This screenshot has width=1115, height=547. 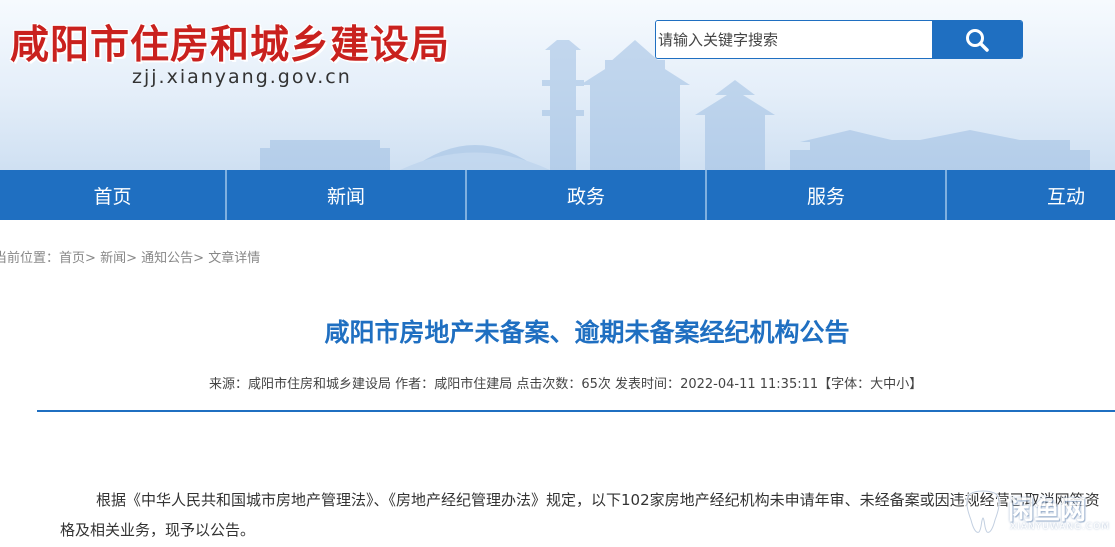 What do you see at coordinates (113, 258) in the screenshot?
I see `breadcrumb-item-news: 新闻` at bounding box center [113, 258].